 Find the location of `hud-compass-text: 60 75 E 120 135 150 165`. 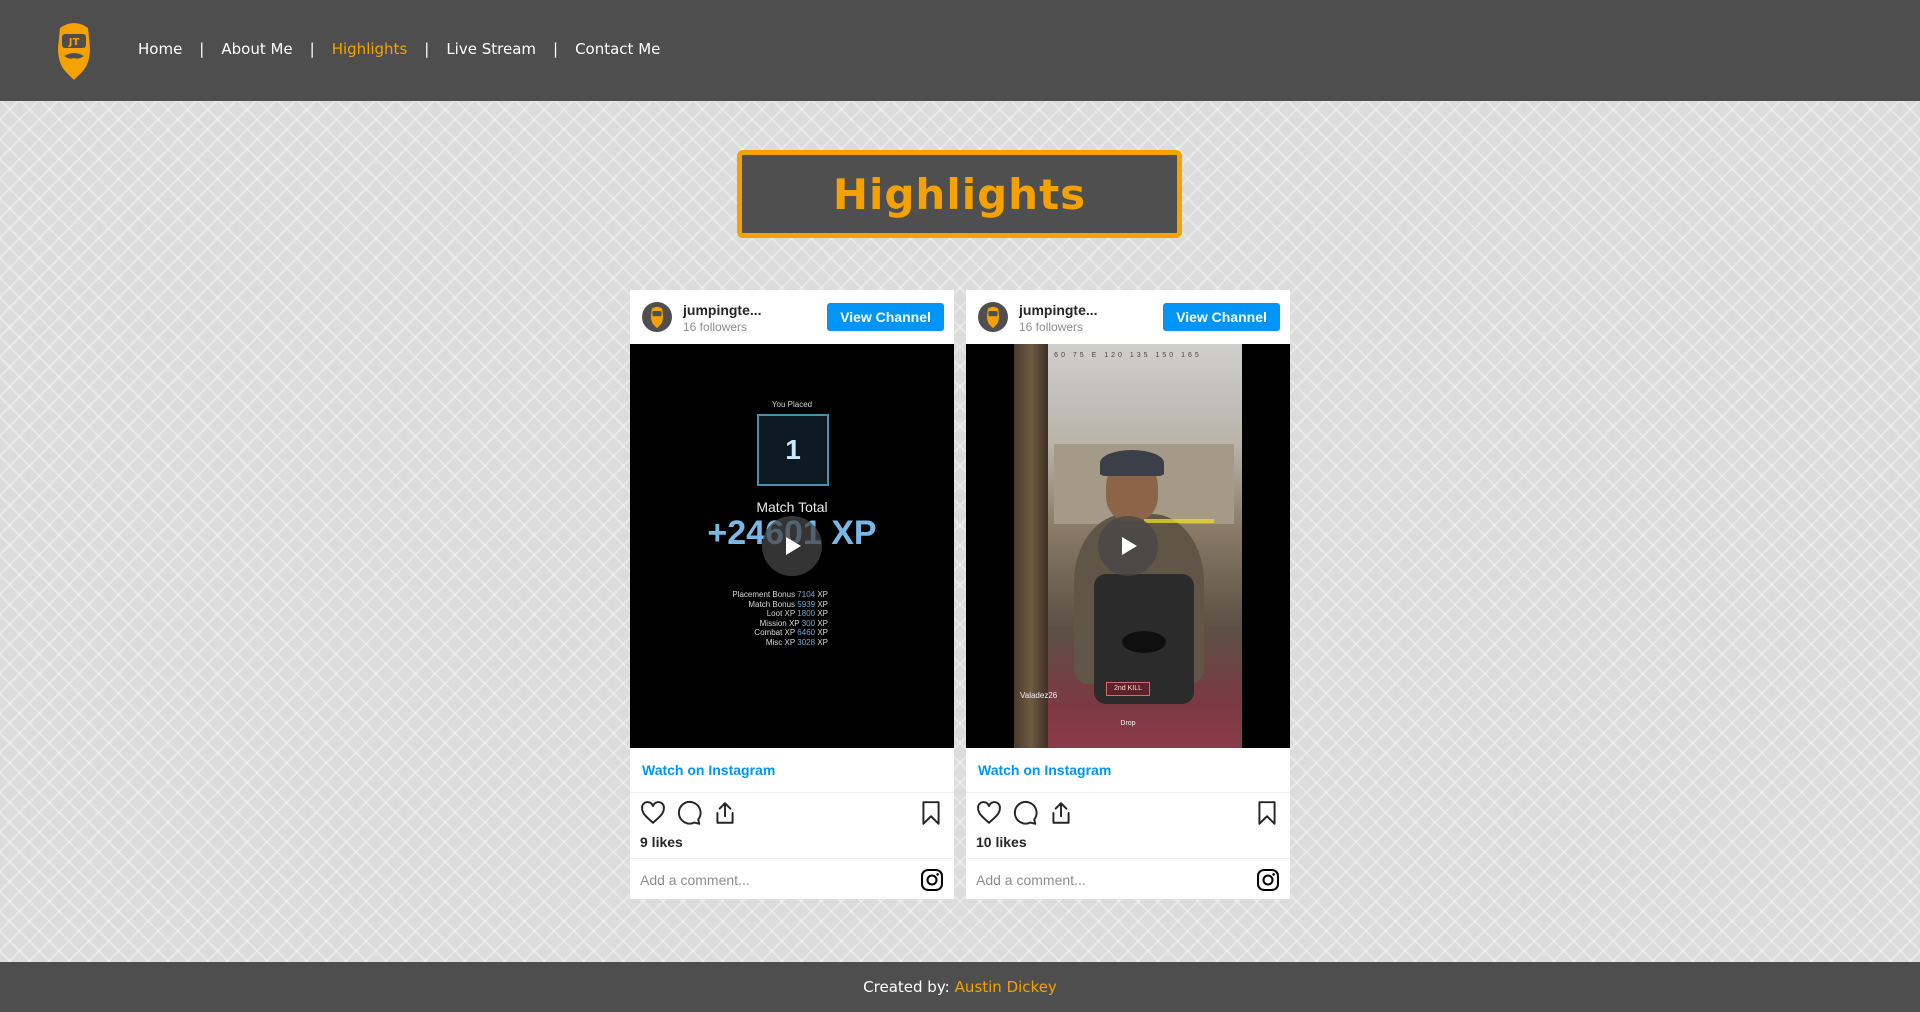

hud-compass-text: 60 75 E 120 135 150 165 is located at coordinates (1128, 355).